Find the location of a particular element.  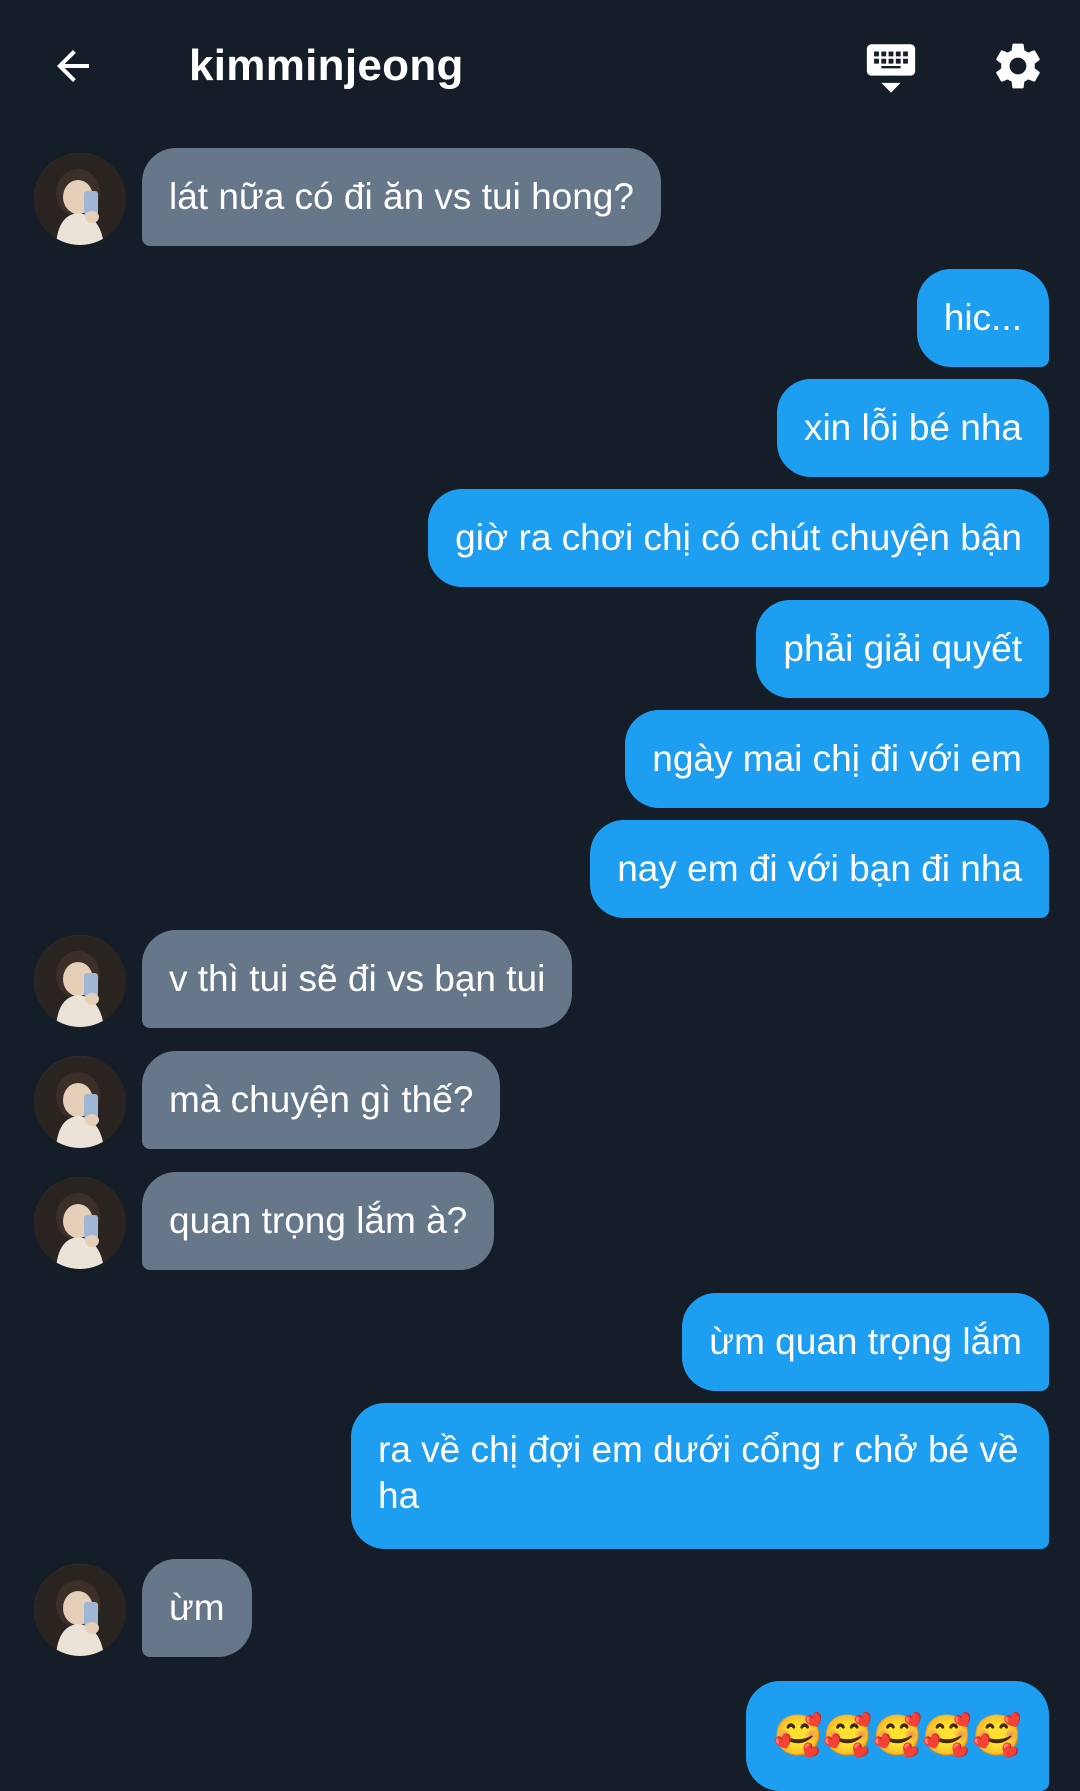

message-text: v thì tui sẽ đi vs bạn tui is located at coordinates (357, 978).